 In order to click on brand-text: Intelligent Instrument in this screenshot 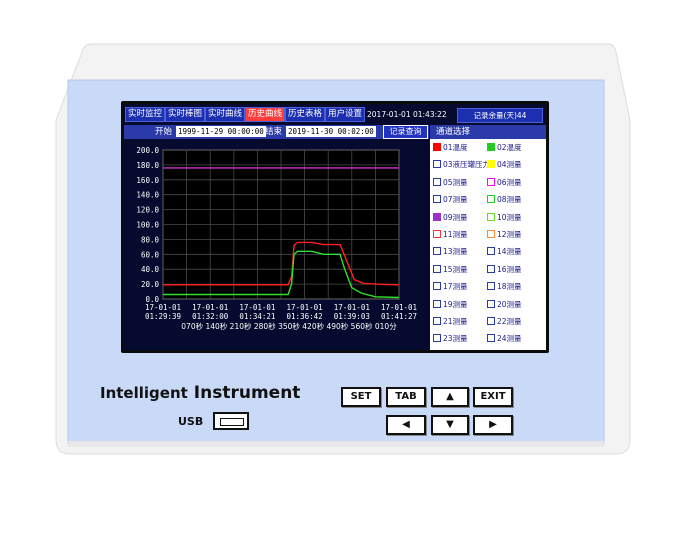, I will do `click(200, 393)`.